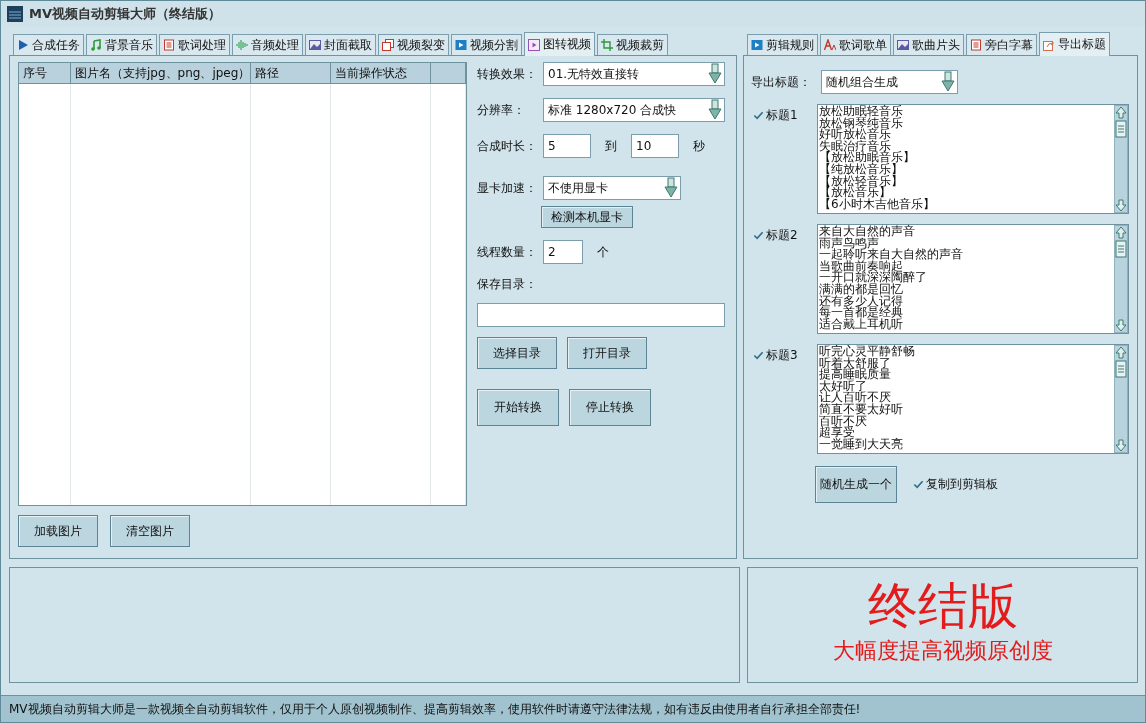 This screenshot has width=1146, height=723. I want to click on button: 选择目录, so click(517, 353).